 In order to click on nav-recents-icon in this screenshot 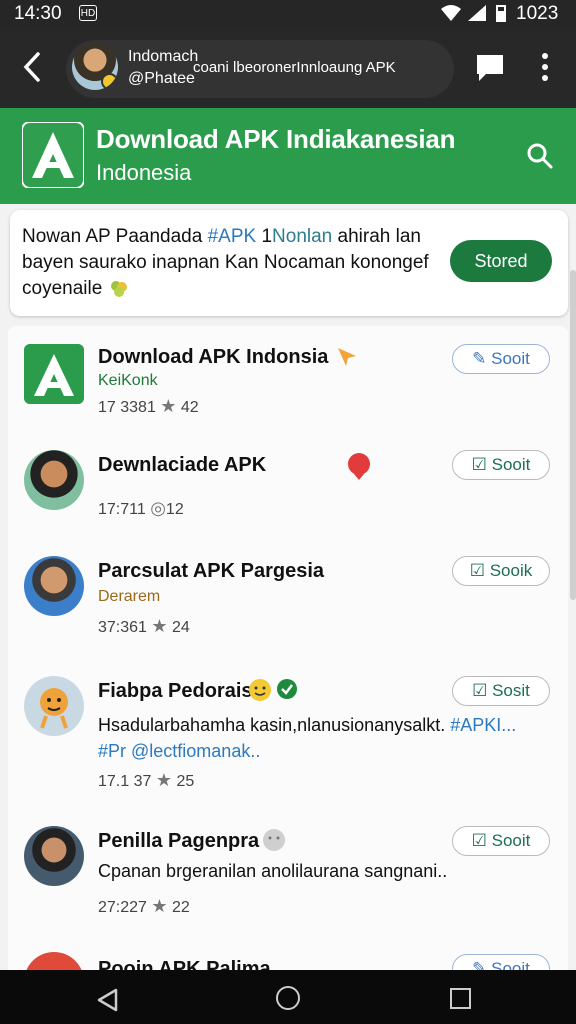, I will do `click(460, 998)`.